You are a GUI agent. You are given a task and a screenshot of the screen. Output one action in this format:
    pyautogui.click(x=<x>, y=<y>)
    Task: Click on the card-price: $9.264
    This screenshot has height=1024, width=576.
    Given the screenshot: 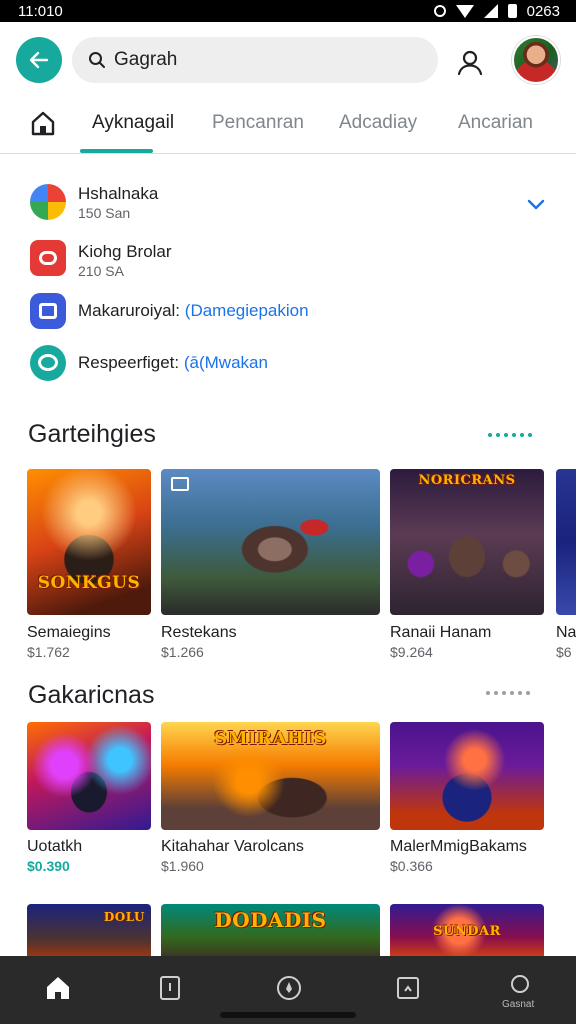 What is the action you would take?
    pyautogui.click(x=411, y=652)
    